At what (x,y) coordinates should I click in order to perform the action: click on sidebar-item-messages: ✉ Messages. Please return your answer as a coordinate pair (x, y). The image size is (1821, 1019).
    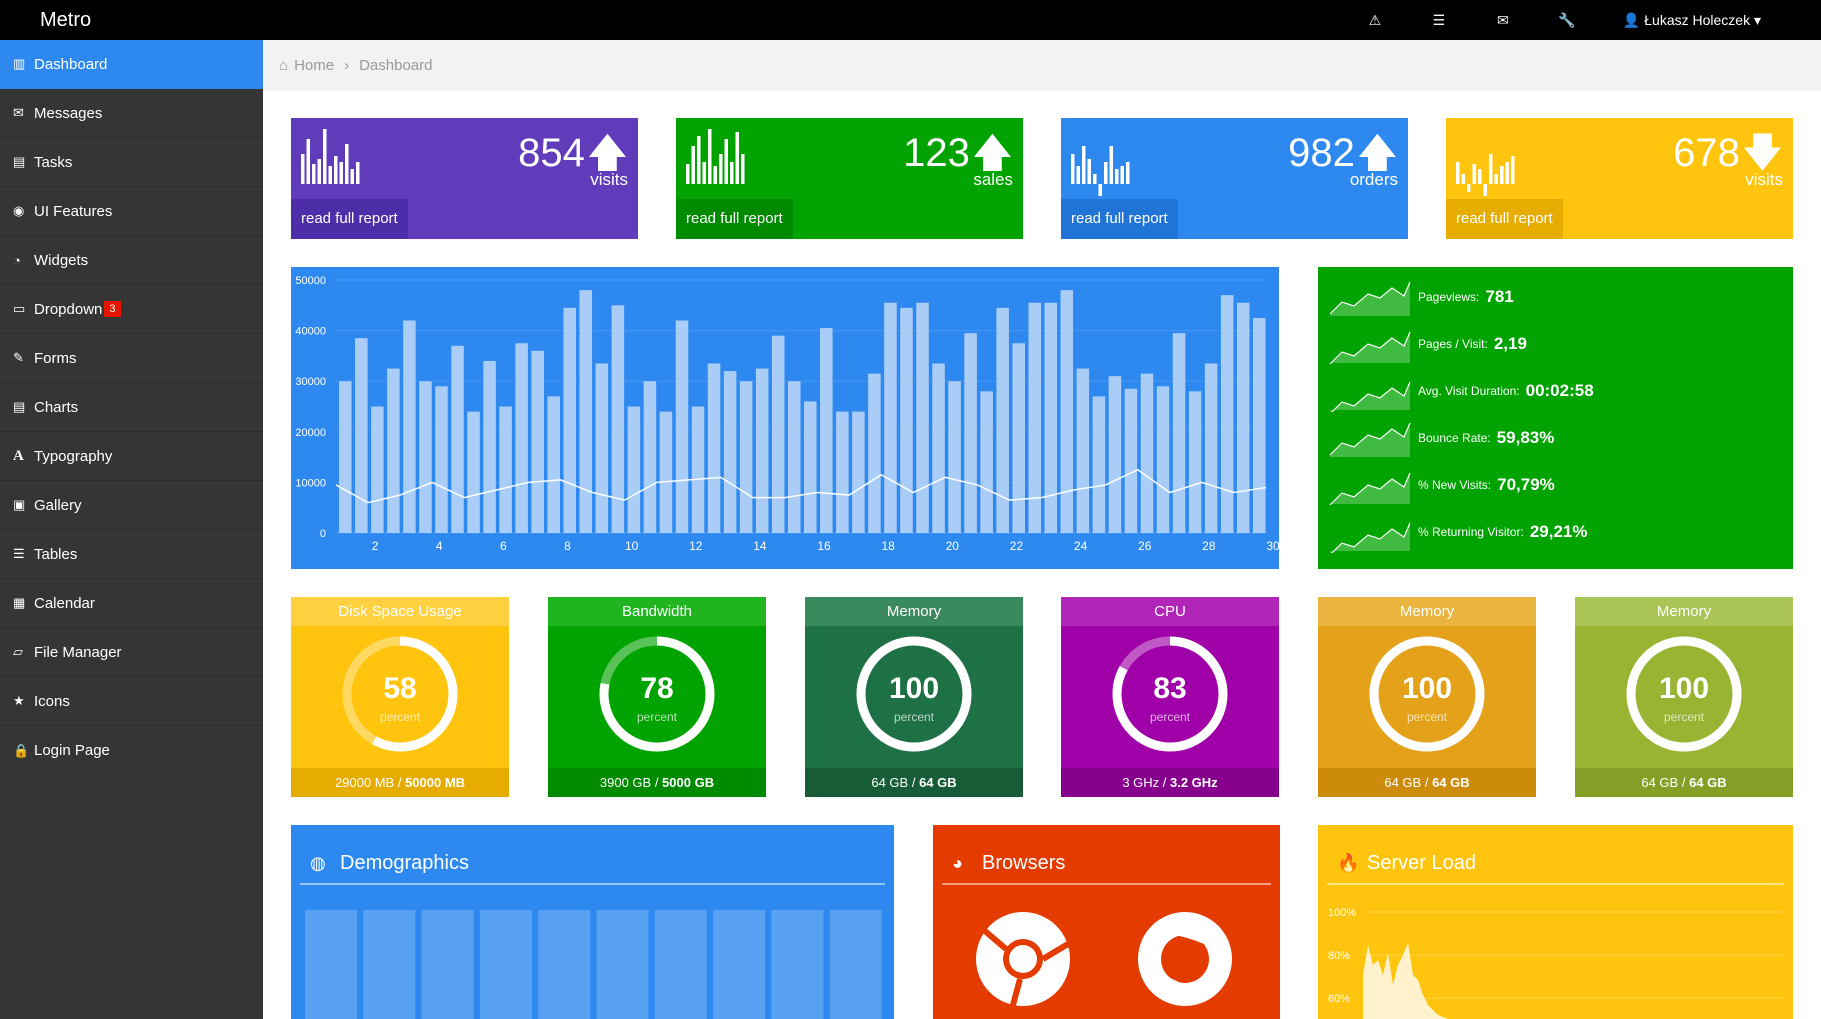
    Looking at the image, I should click on (131, 113).